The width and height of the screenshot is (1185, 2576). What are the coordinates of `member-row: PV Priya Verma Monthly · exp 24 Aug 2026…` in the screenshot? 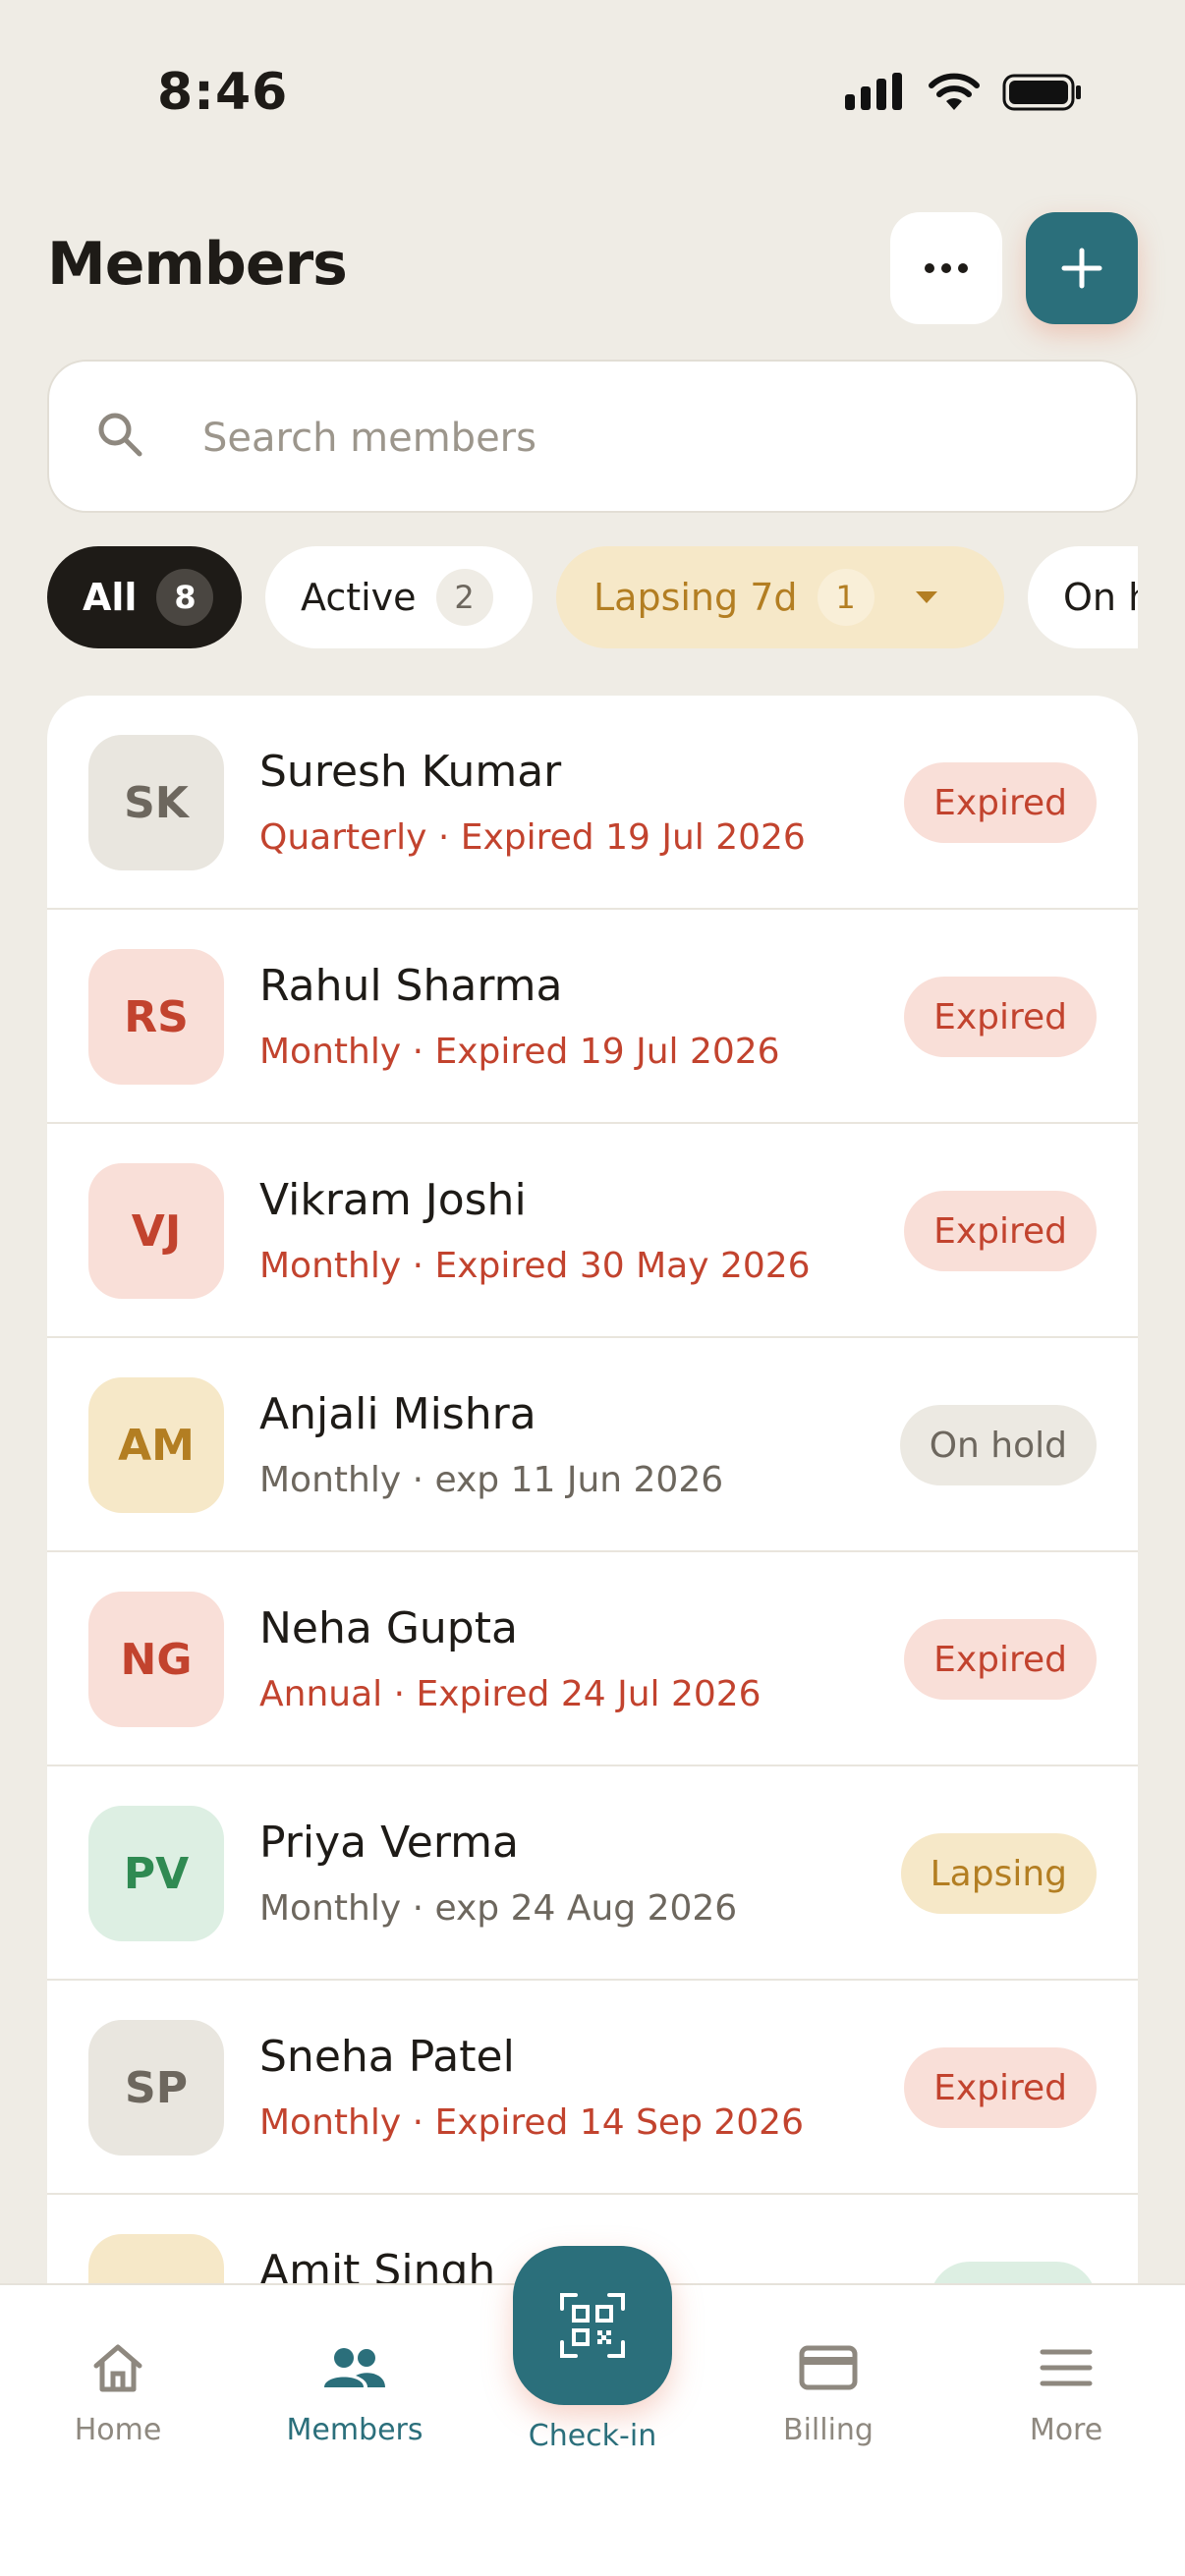 It's located at (592, 1873).